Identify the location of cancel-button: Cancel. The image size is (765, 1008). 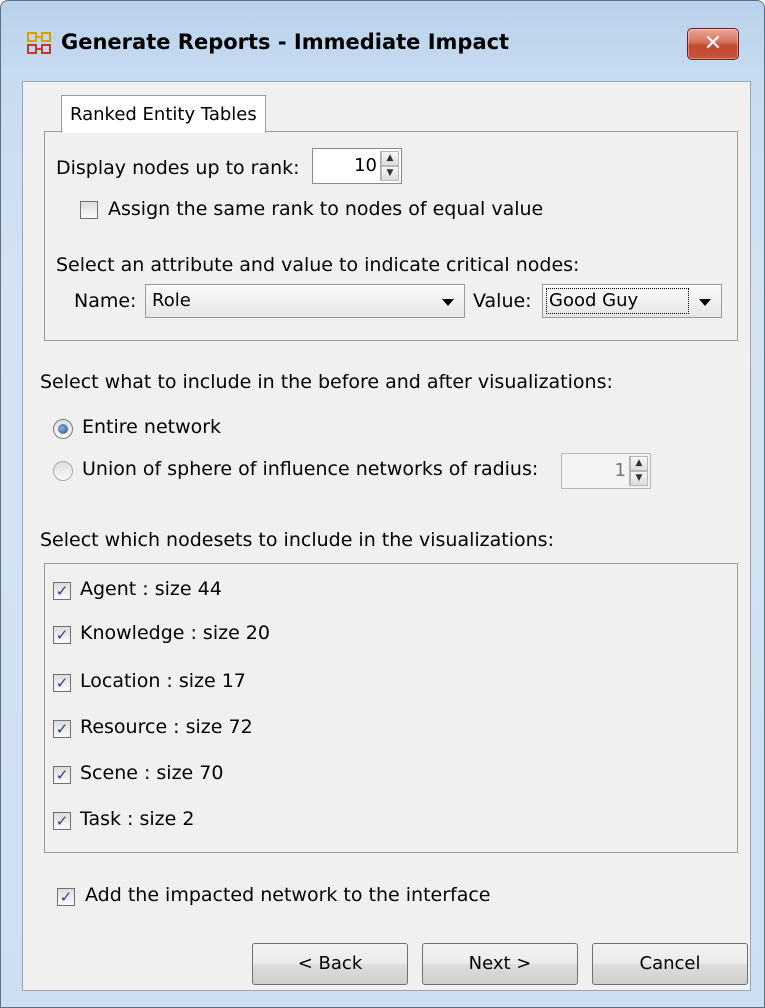
(670, 964).